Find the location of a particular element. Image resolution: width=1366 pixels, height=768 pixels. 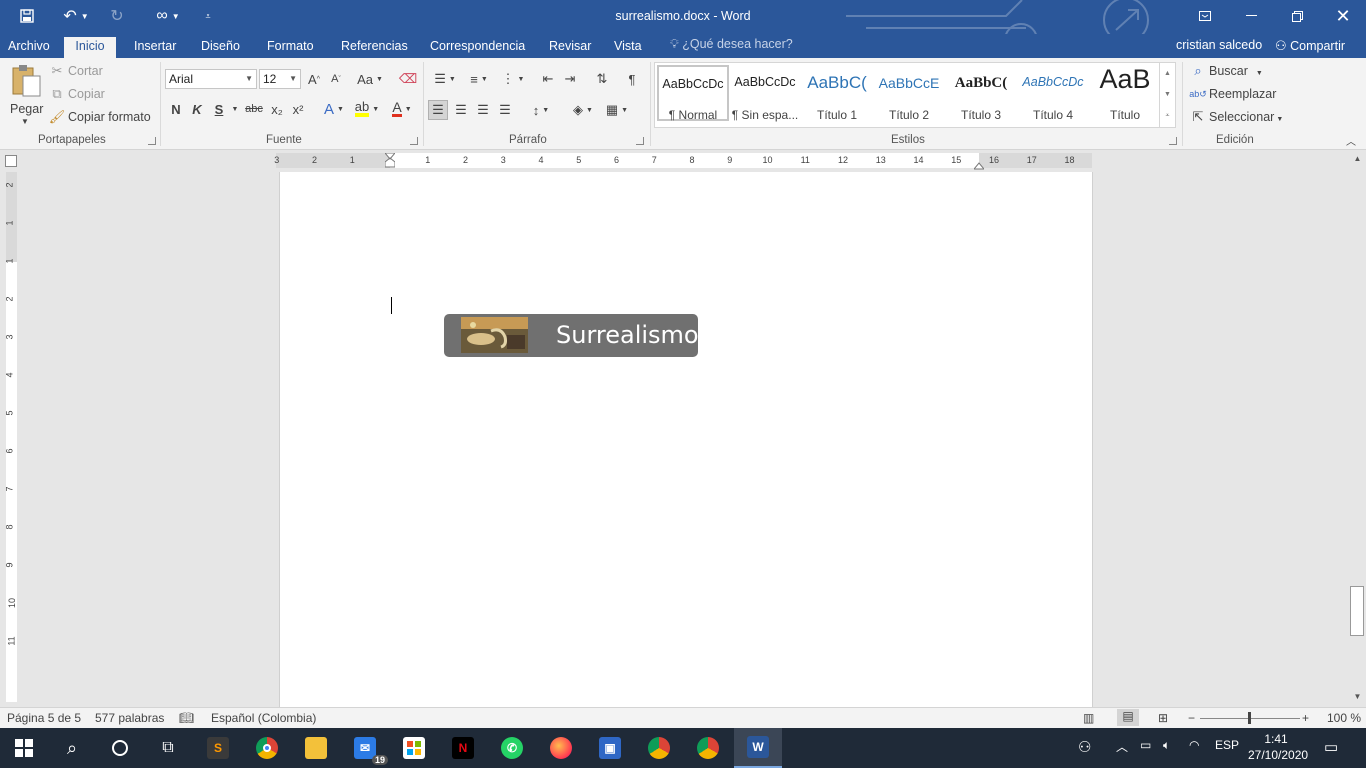

task-view-icon: ⧉ is located at coordinates (168, 748).